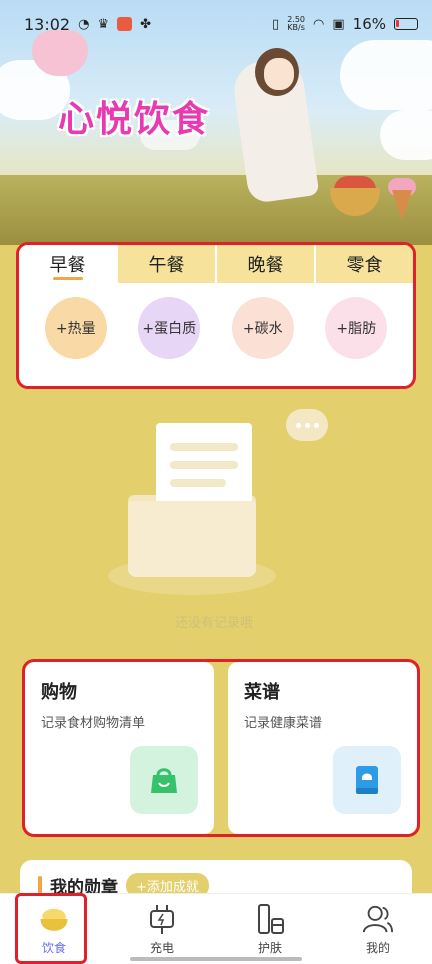 Image resolution: width=432 pixels, height=964 pixels. What do you see at coordinates (319, 24) in the screenshot?
I see `wifi-icon: ◠` at bounding box center [319, 24].